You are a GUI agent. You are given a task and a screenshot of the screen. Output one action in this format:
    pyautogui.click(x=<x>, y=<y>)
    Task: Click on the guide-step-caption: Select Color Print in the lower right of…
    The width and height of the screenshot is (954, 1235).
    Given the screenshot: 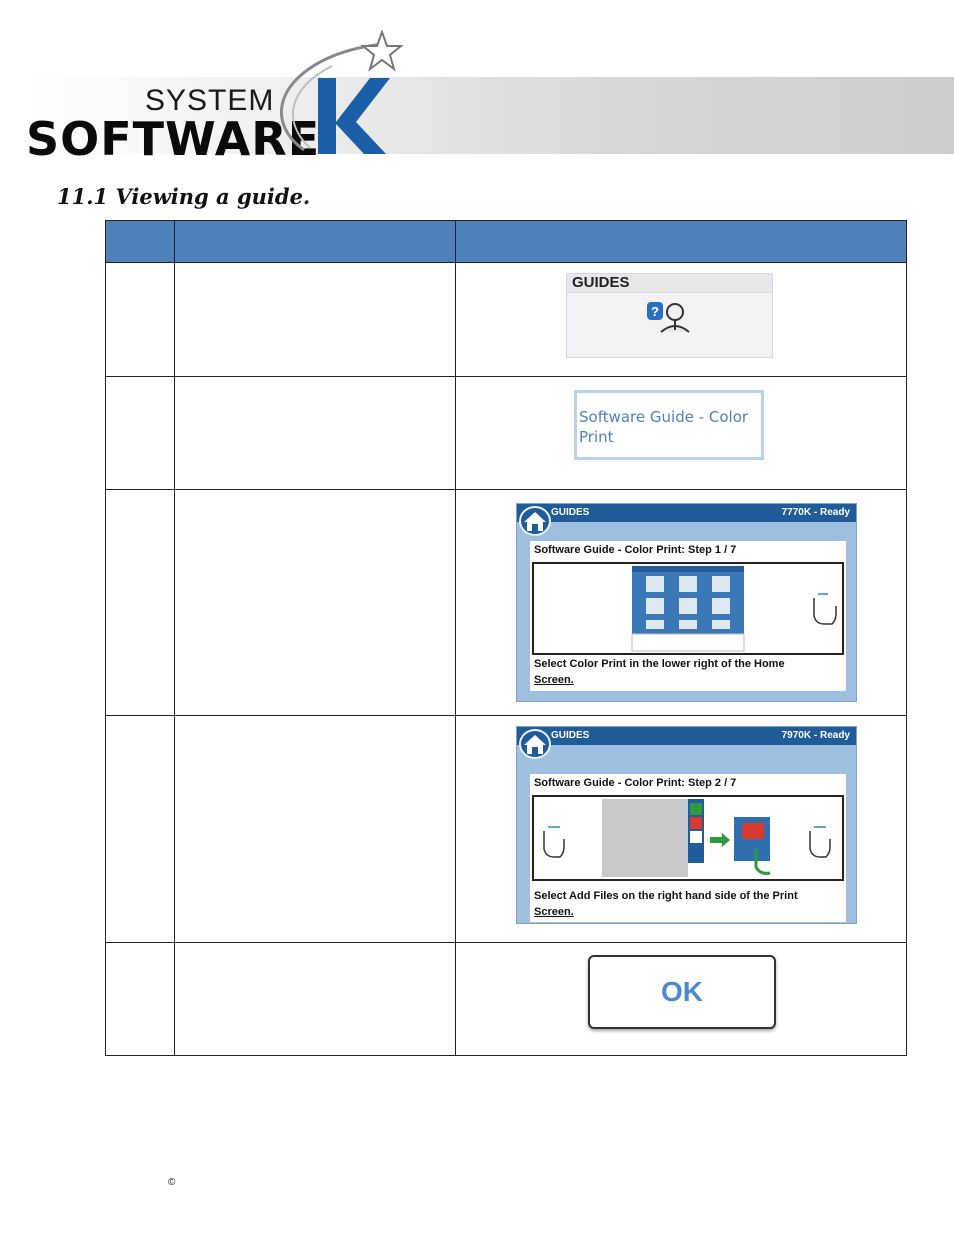 What is the action you would take?
    pyautogui.click(x=659, y=672)
    